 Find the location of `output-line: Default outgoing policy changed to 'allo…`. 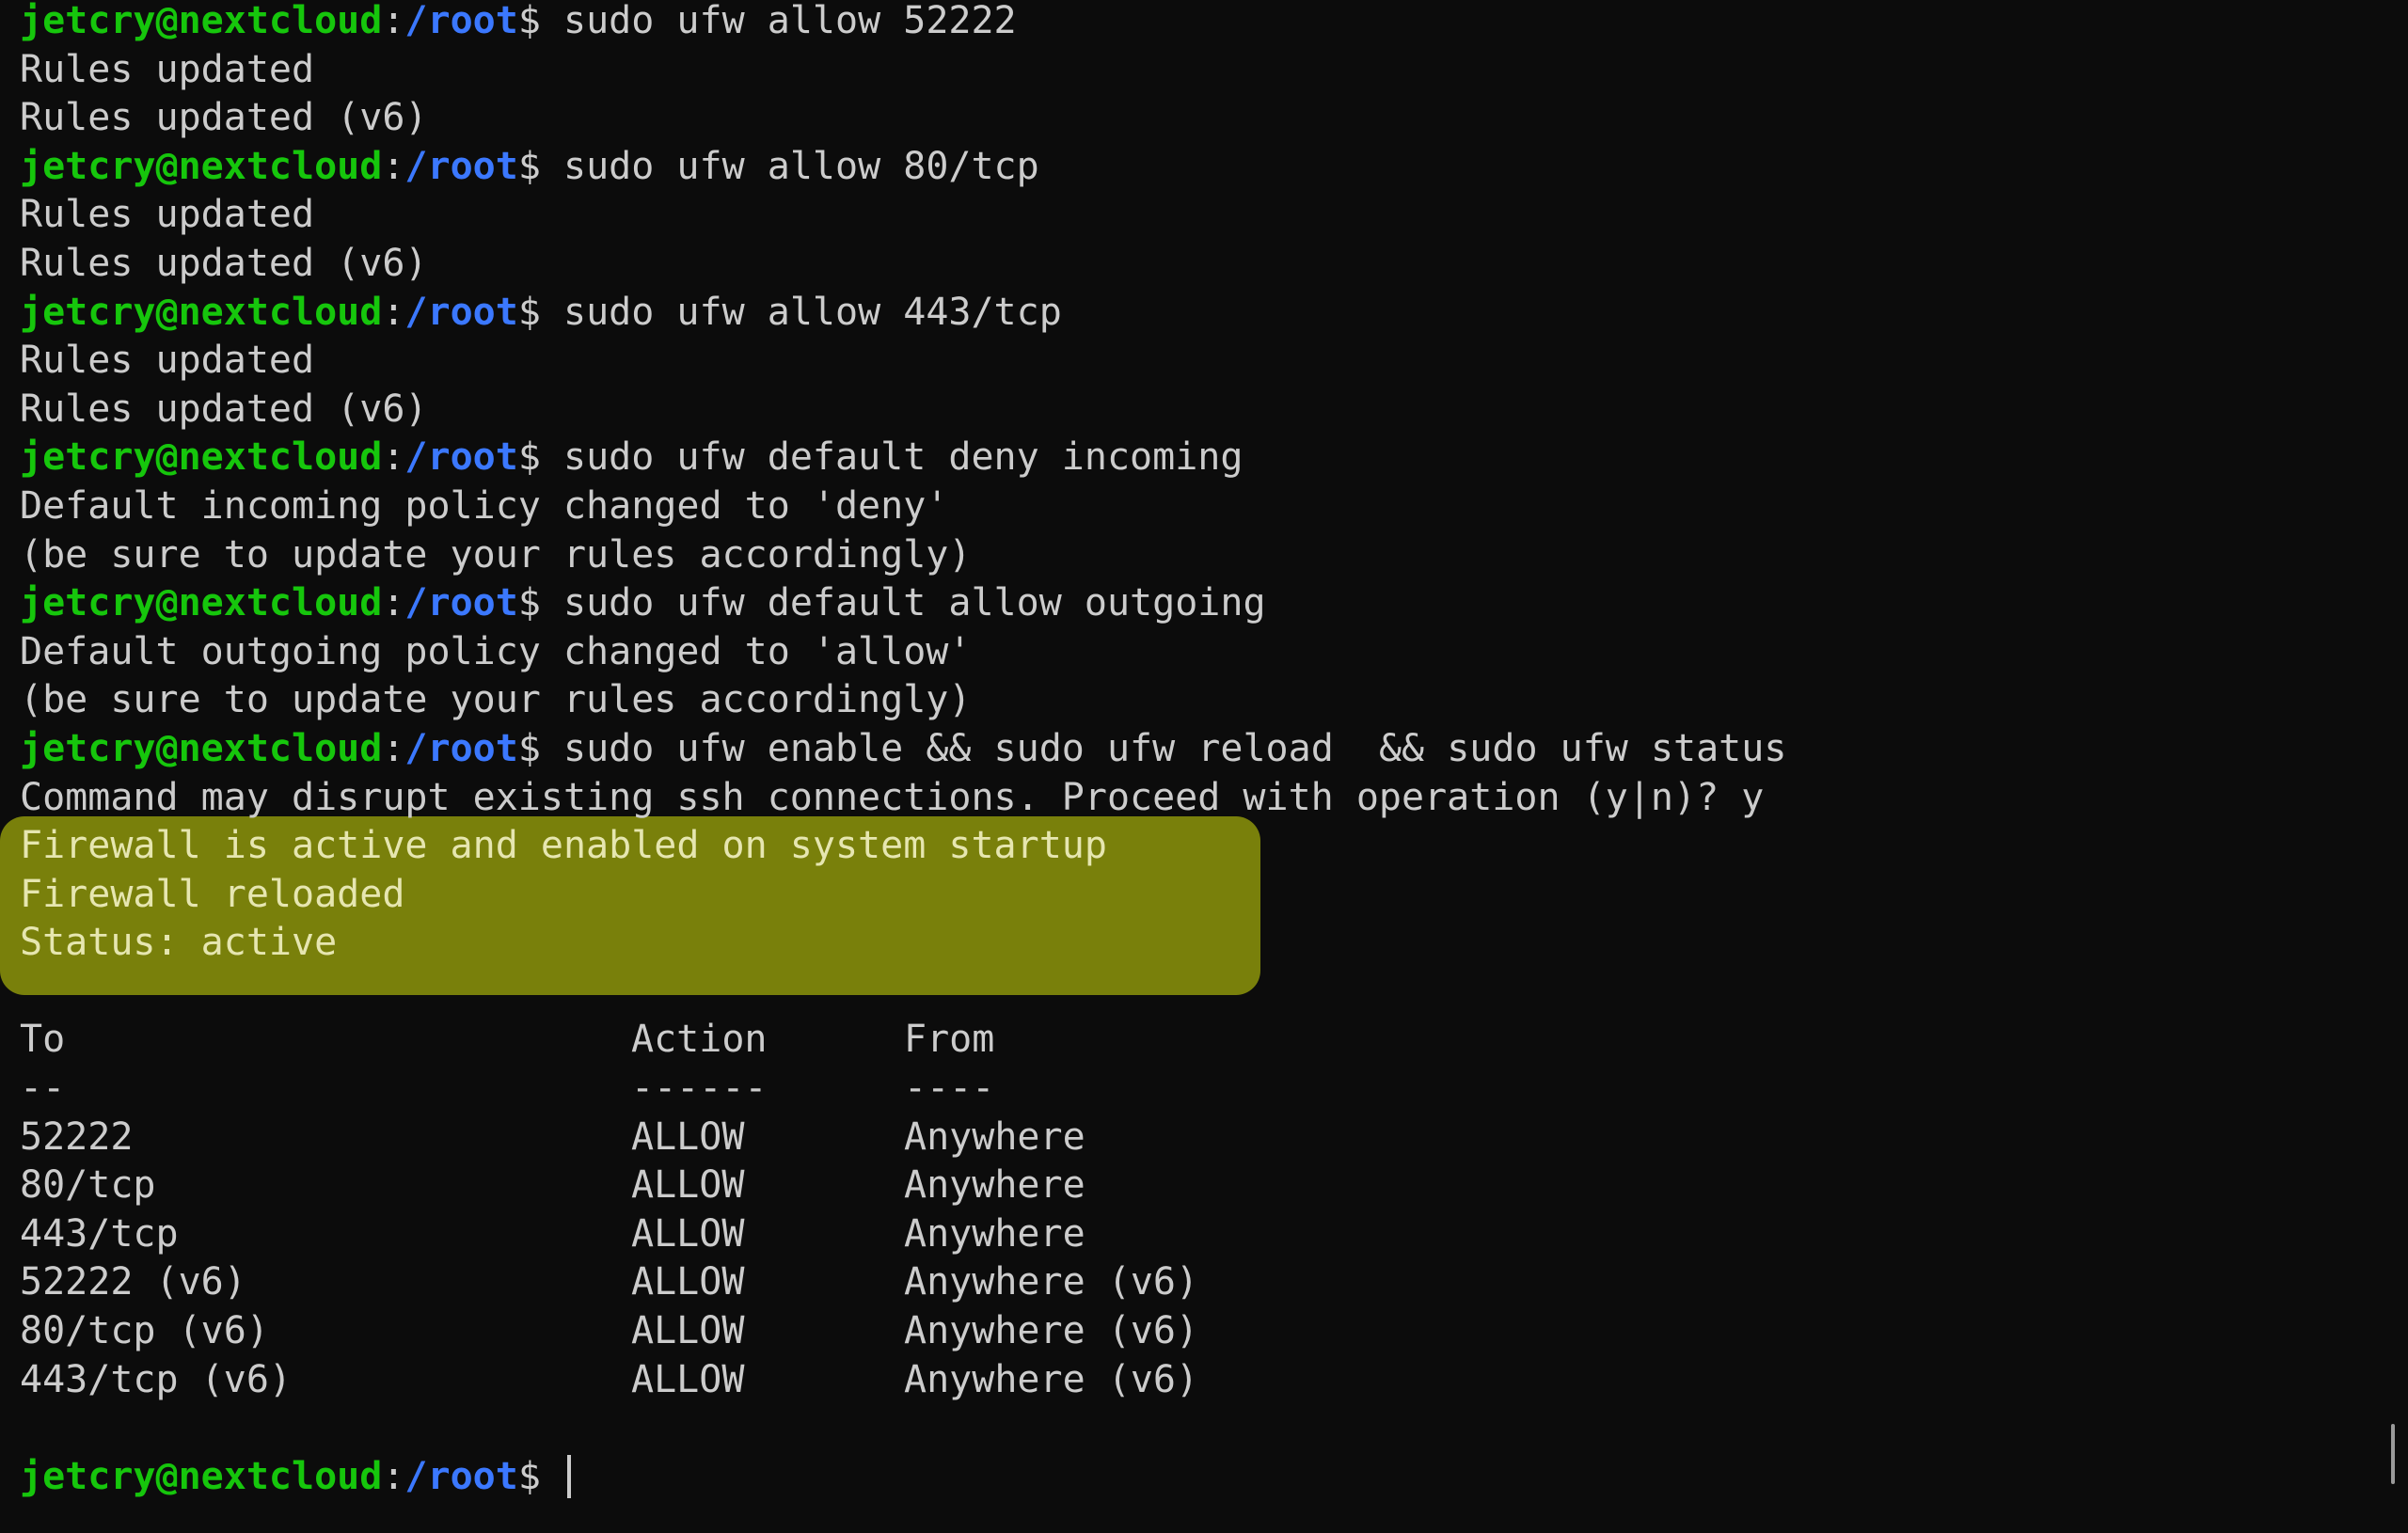

output-line: Default outgoing policy changed to 'allo… is located at coordinates (496, 651).